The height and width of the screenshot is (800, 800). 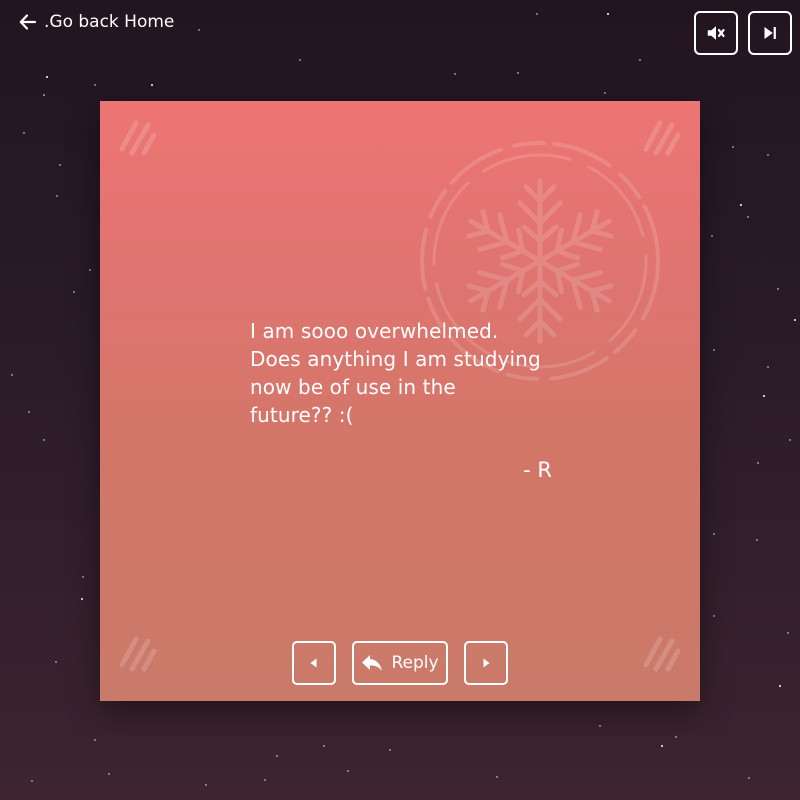 I want to click on previous-message-button, so click(x=314, y=663).